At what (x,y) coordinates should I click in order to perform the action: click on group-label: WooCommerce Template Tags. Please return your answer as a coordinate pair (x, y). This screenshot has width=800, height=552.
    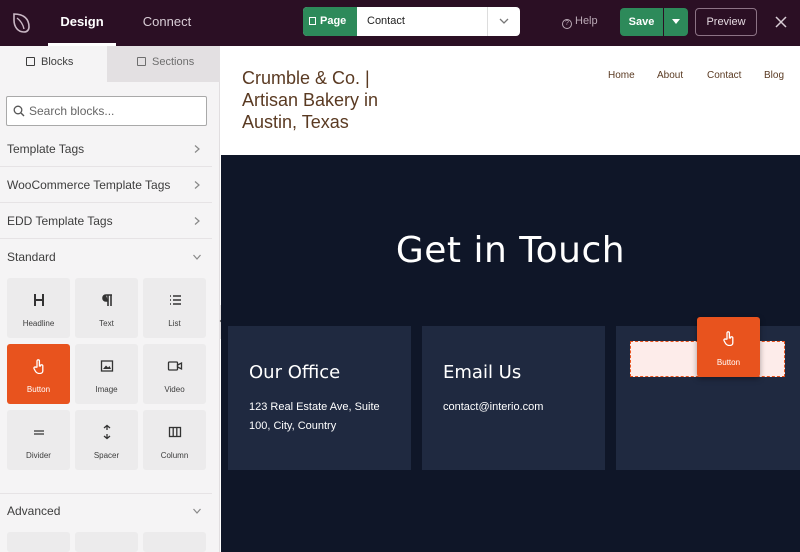
    Looking at the image, I should click on (89, 185).